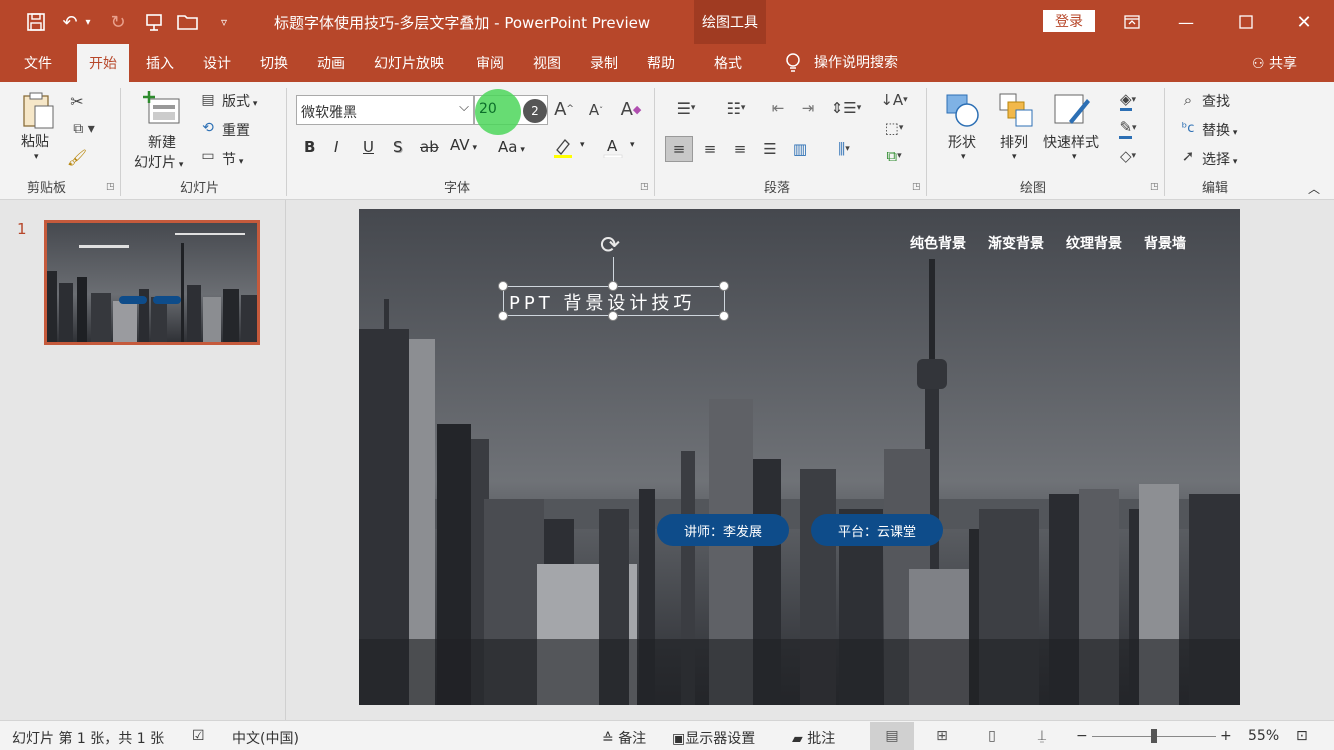 The height and width of the screenshot is (750, 1334). I want to click on copy-icon: ⧉ ▾, so click(84, 129).